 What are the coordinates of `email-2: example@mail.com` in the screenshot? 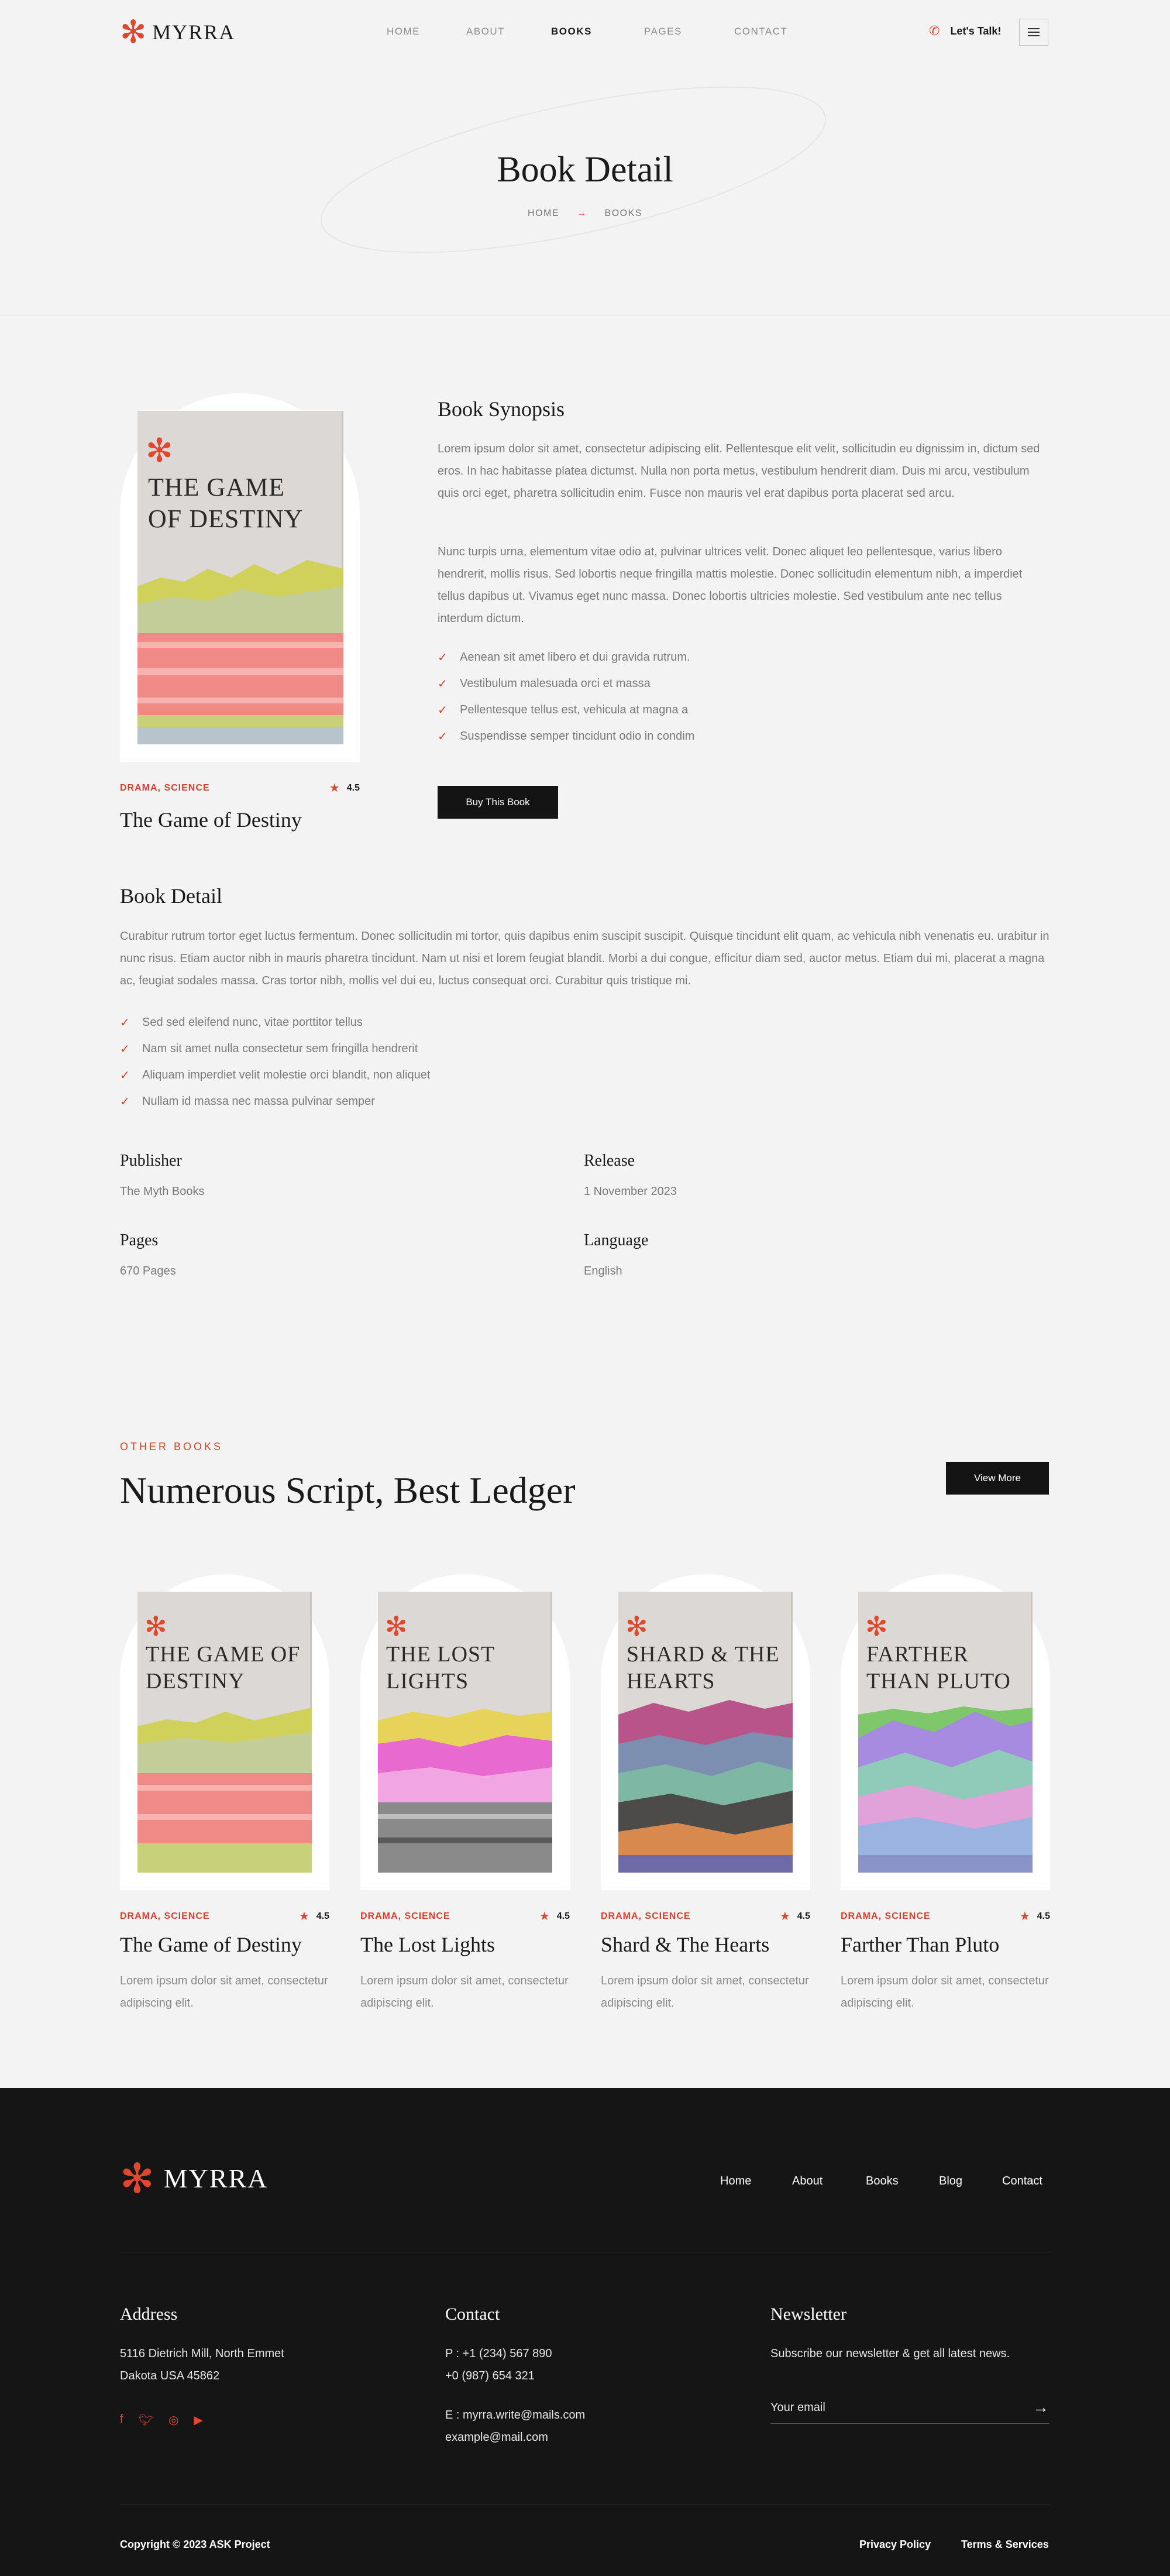 It's located at (496, 2437).